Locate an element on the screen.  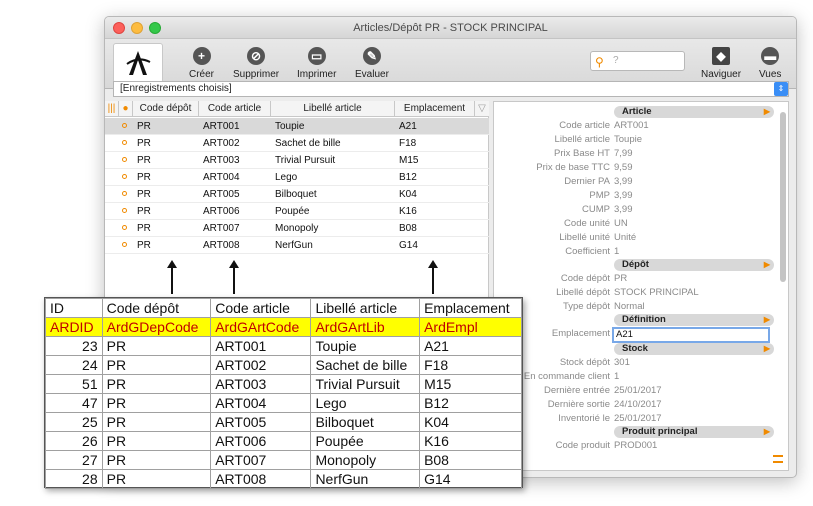
field-value: 3,99 is located at coordinates (623, 209).